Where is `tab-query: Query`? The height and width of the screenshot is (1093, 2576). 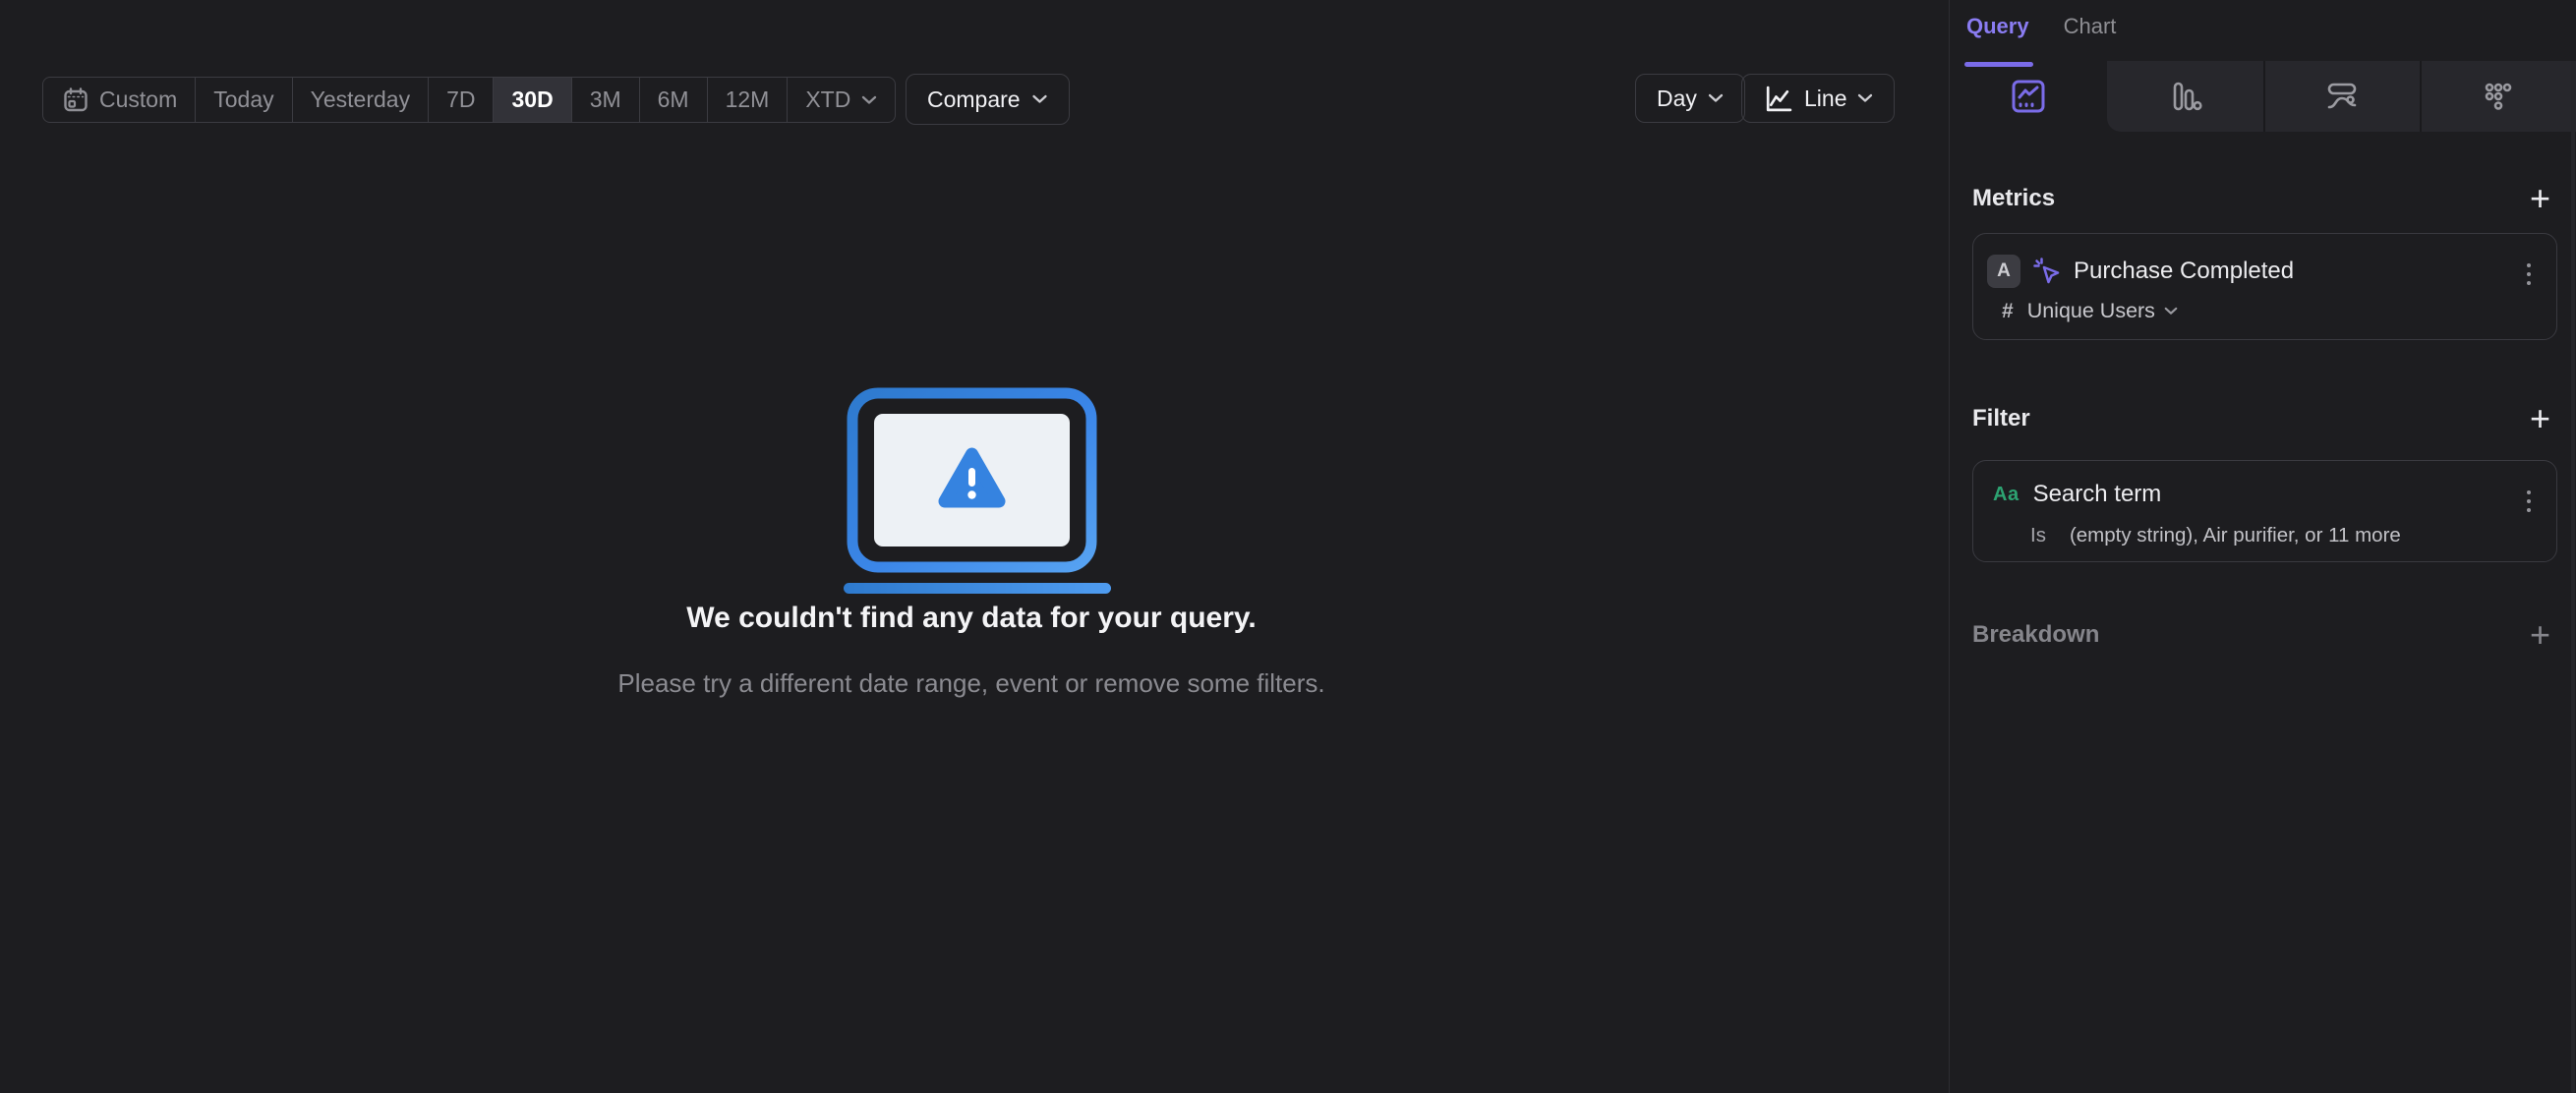
tab-query: Query is located at coordinates (1998, 40).